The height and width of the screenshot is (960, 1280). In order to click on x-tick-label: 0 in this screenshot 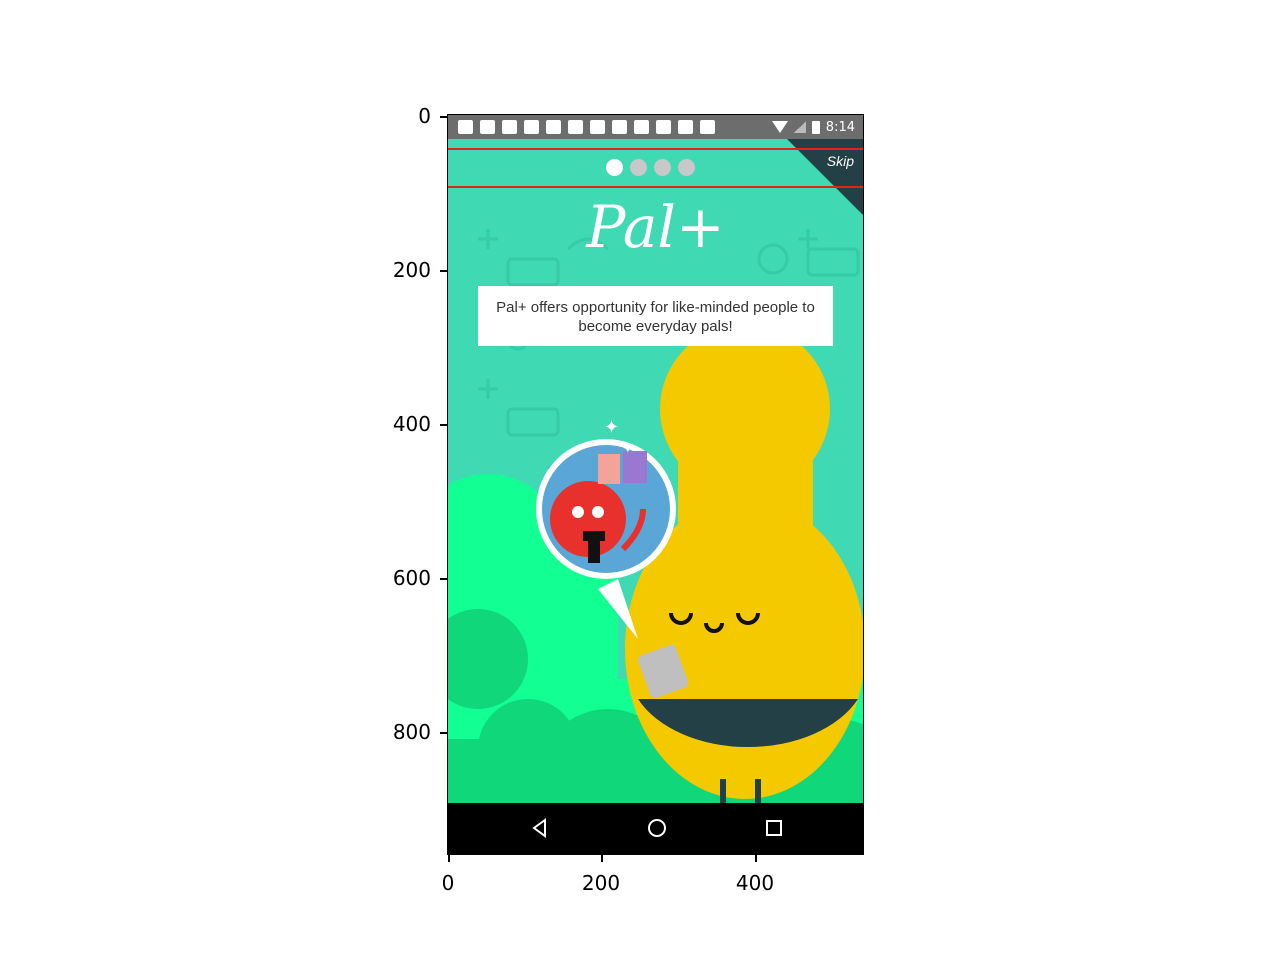, I will do `click(448, 883)`.